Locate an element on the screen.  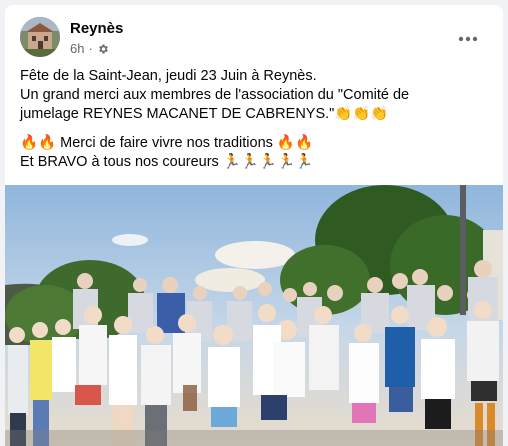
page-avatar is located at coordinates (40, 37).